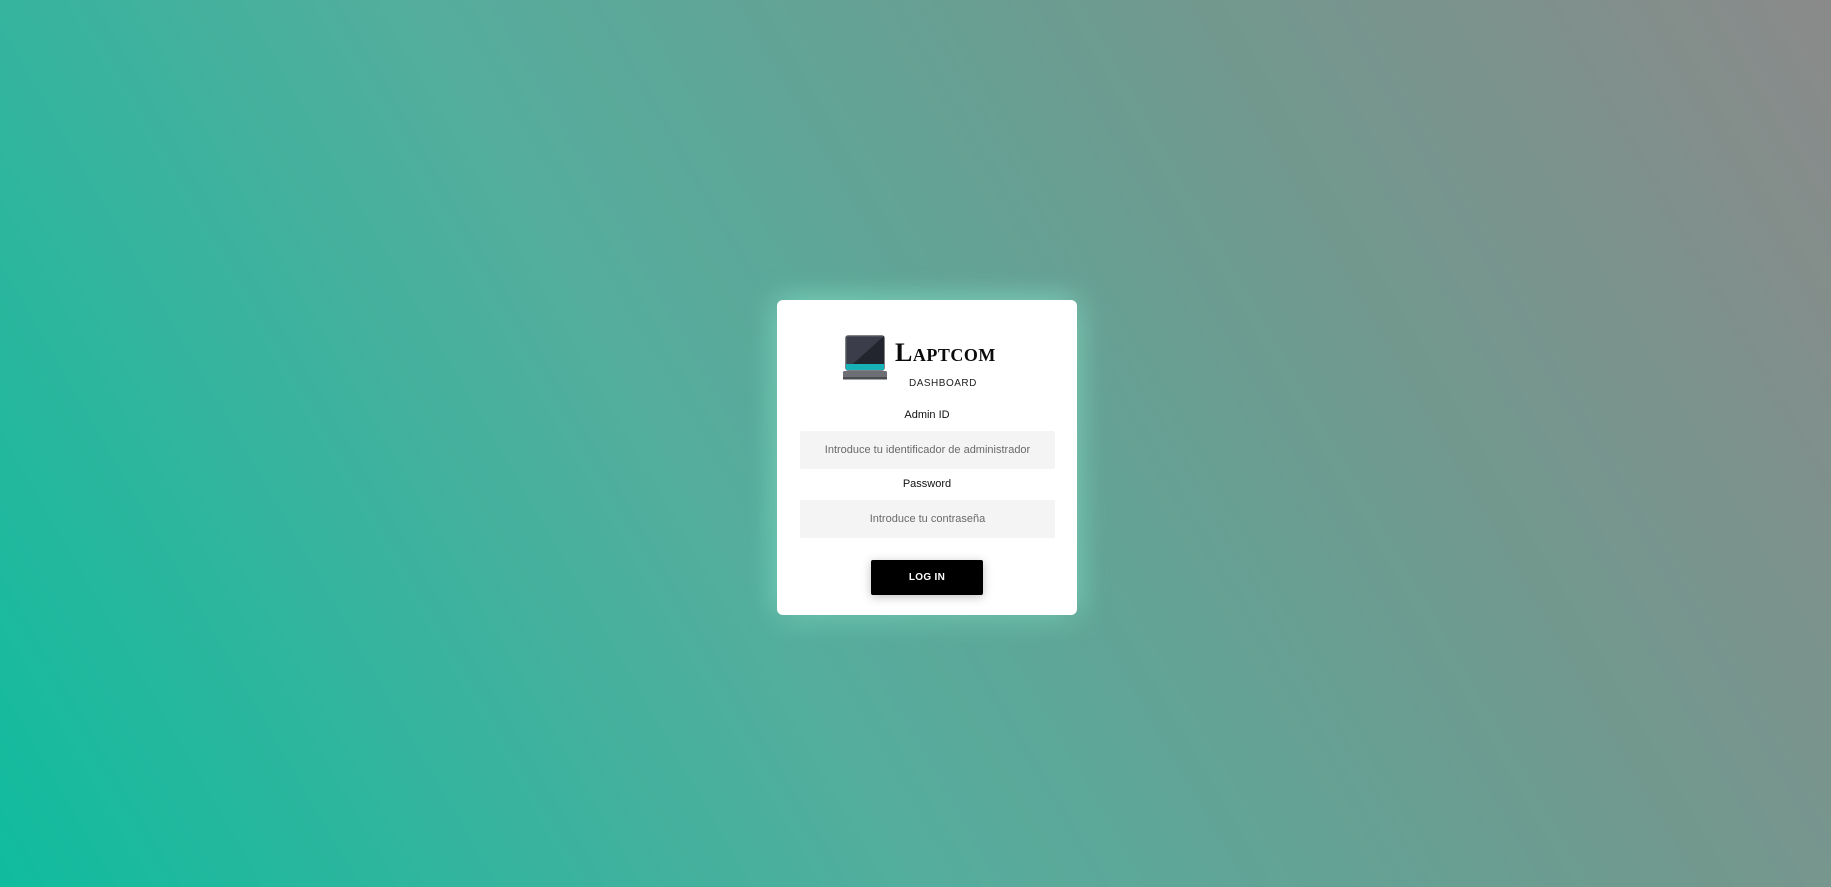 Image resolution: width=1831 pixels, height=887 pixels. What do you see at coordinates (927, 519) in the screenshot?
I see `password-input` at bounding box center [927, 519].